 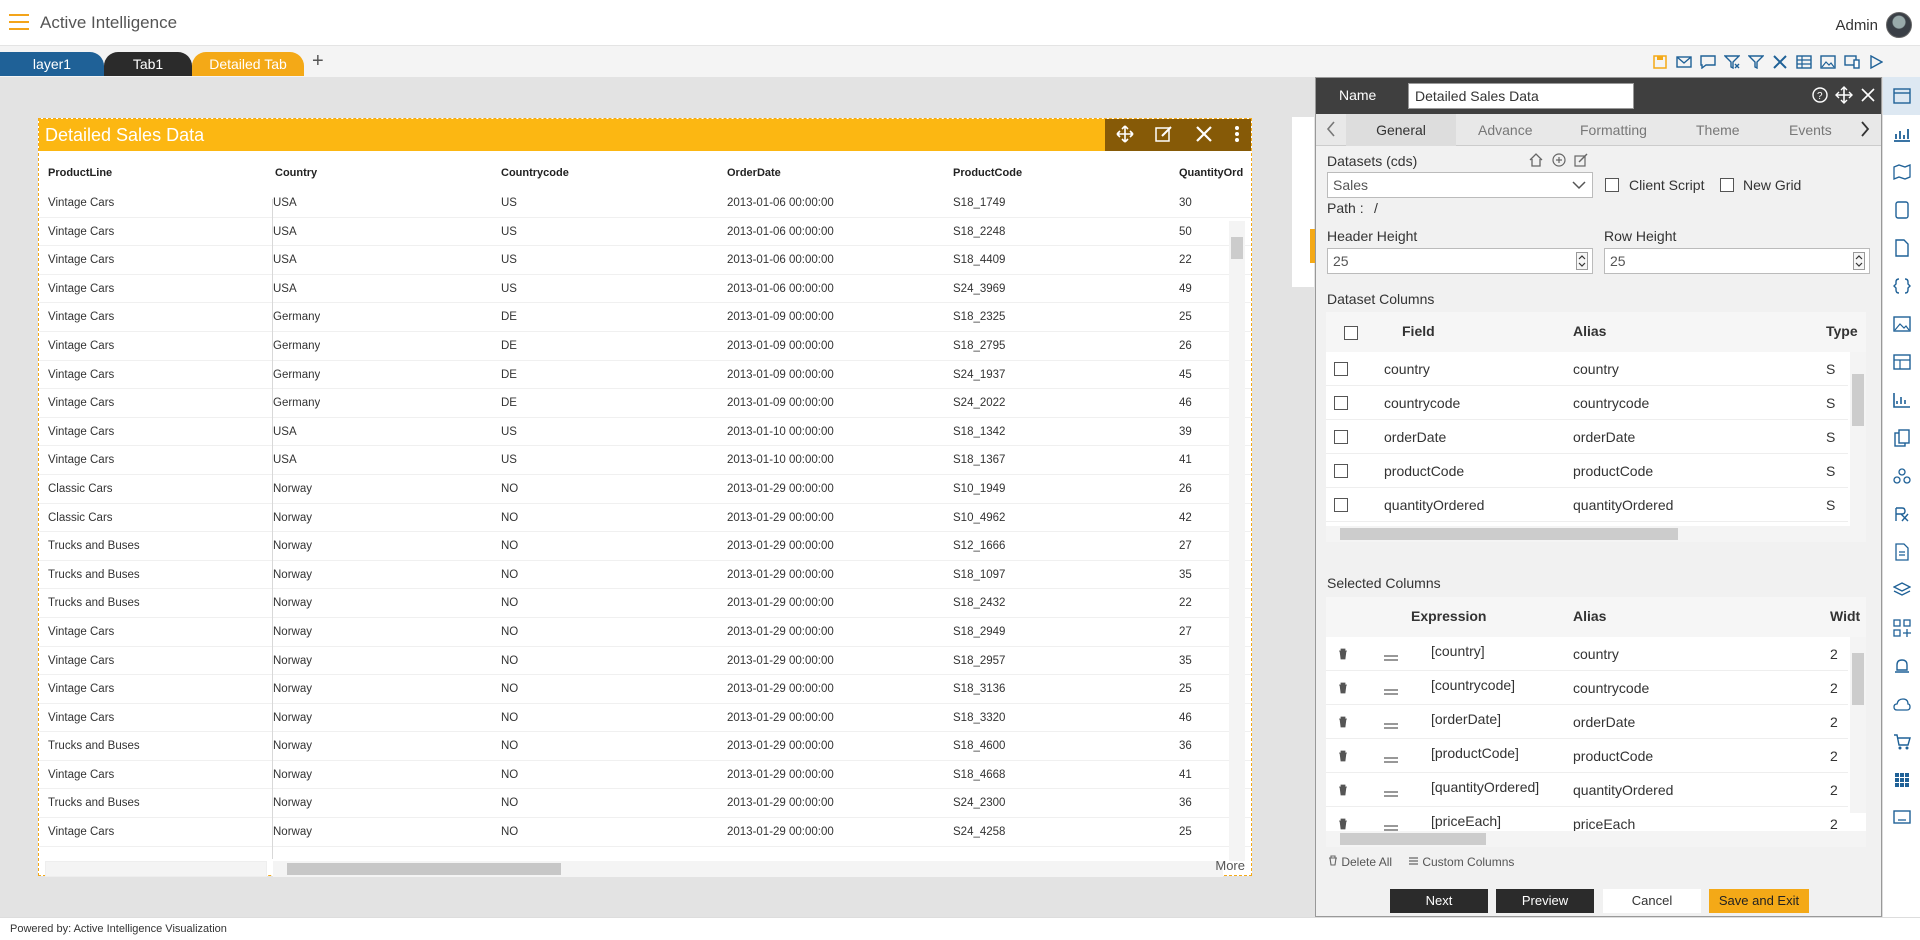 What do you see at coordinates (1718, 130) in the screenshot?
I see `tab-theme: Theme` at bounding box center [1718, 130].